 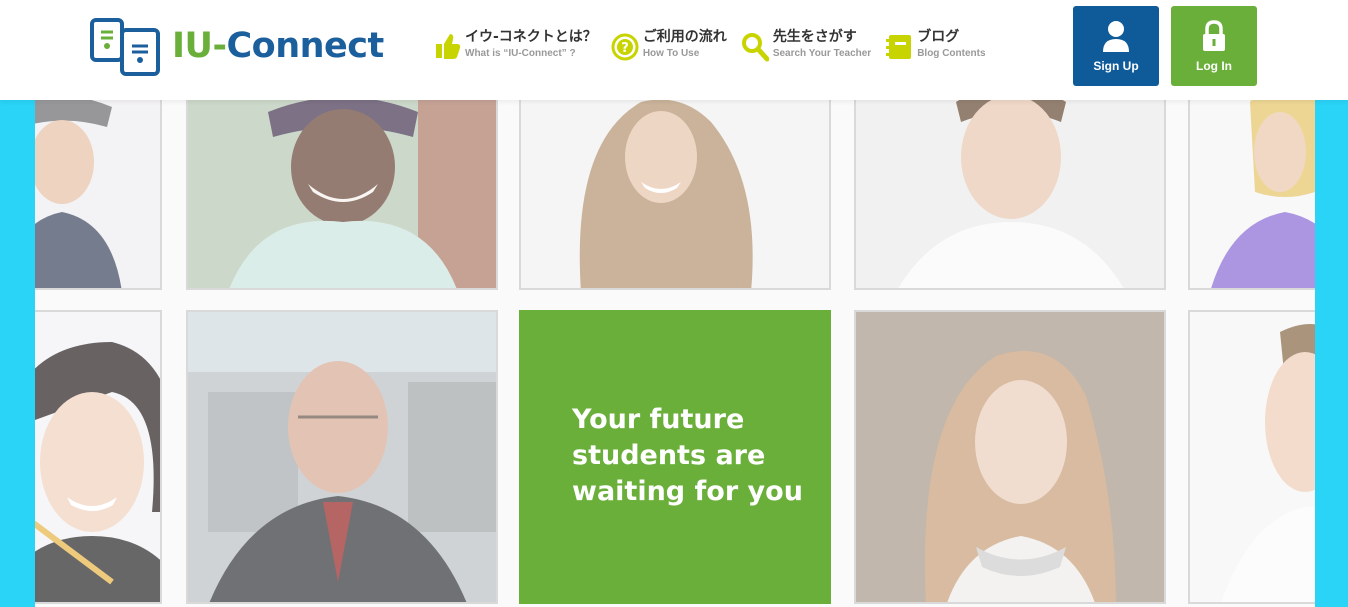 I want to click on nav-item-how-to-use: ? ご利用の流れ How To Use, so click(x=669, y=45).